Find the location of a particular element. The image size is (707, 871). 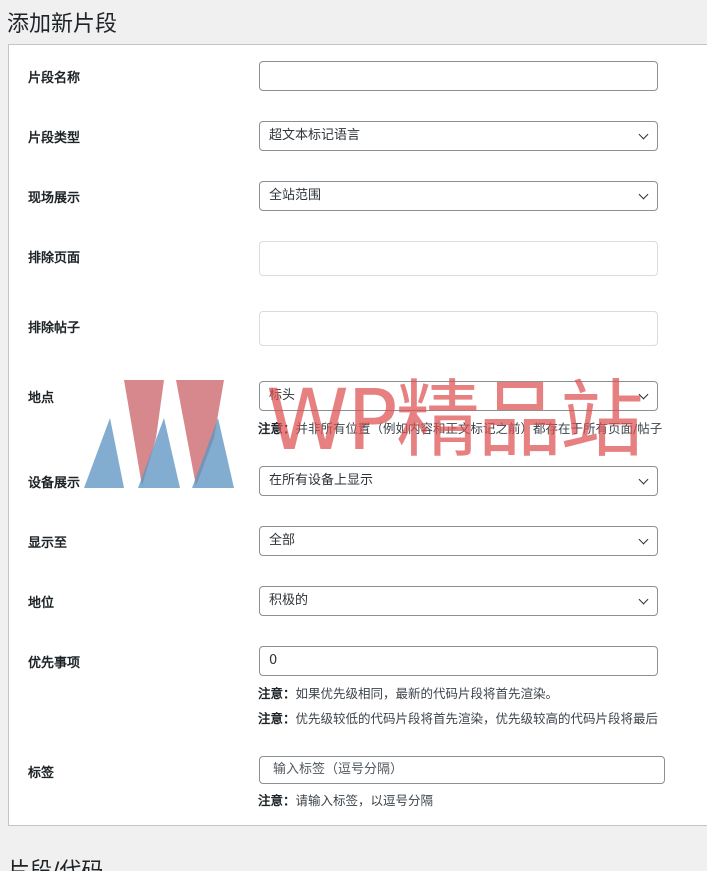

tags-note-text: 请输入标签，以逗号分隔 is located at coordinates (364, 800).